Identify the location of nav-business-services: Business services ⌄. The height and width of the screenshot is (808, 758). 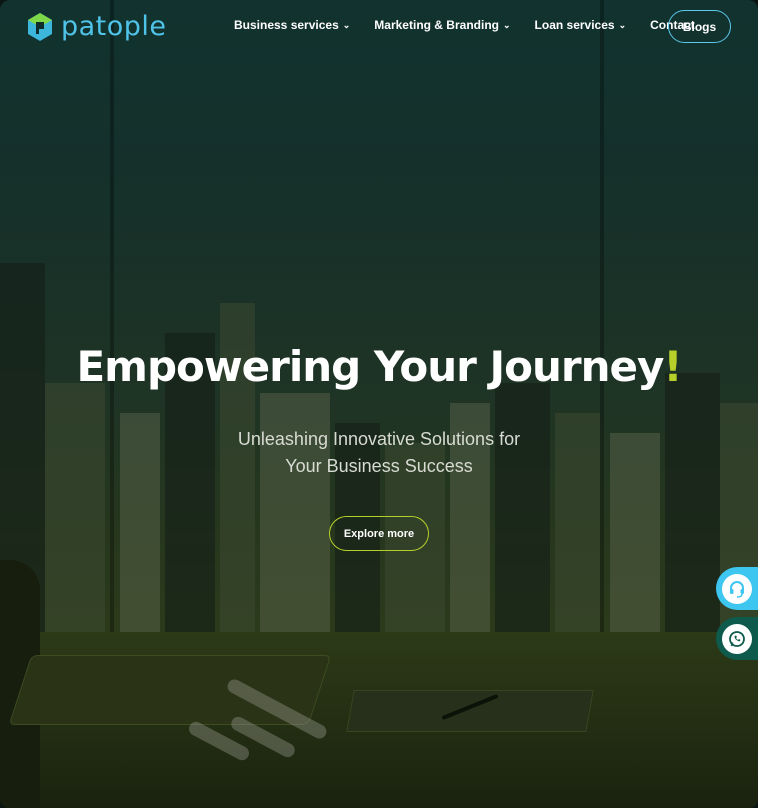
(292, 25).